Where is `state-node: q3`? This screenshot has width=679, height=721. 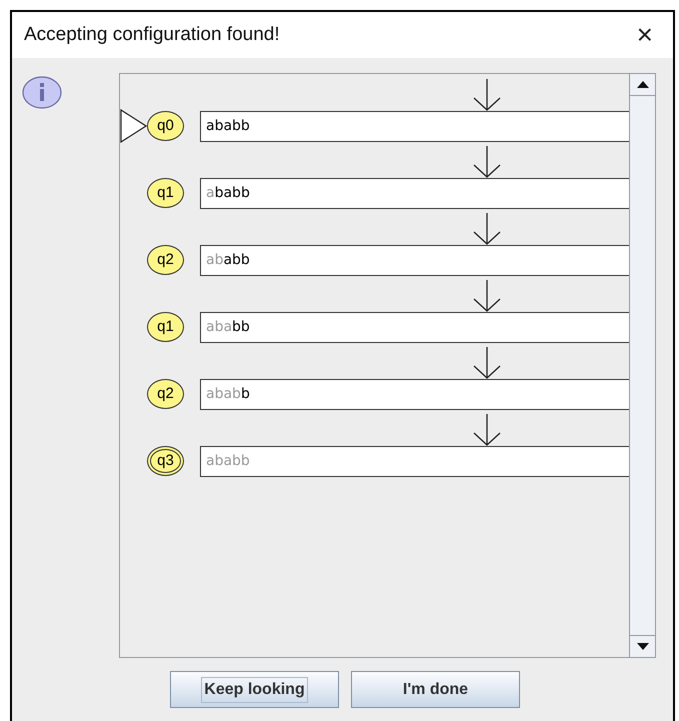
state-node: q3 is located at coordinates (165, 461).